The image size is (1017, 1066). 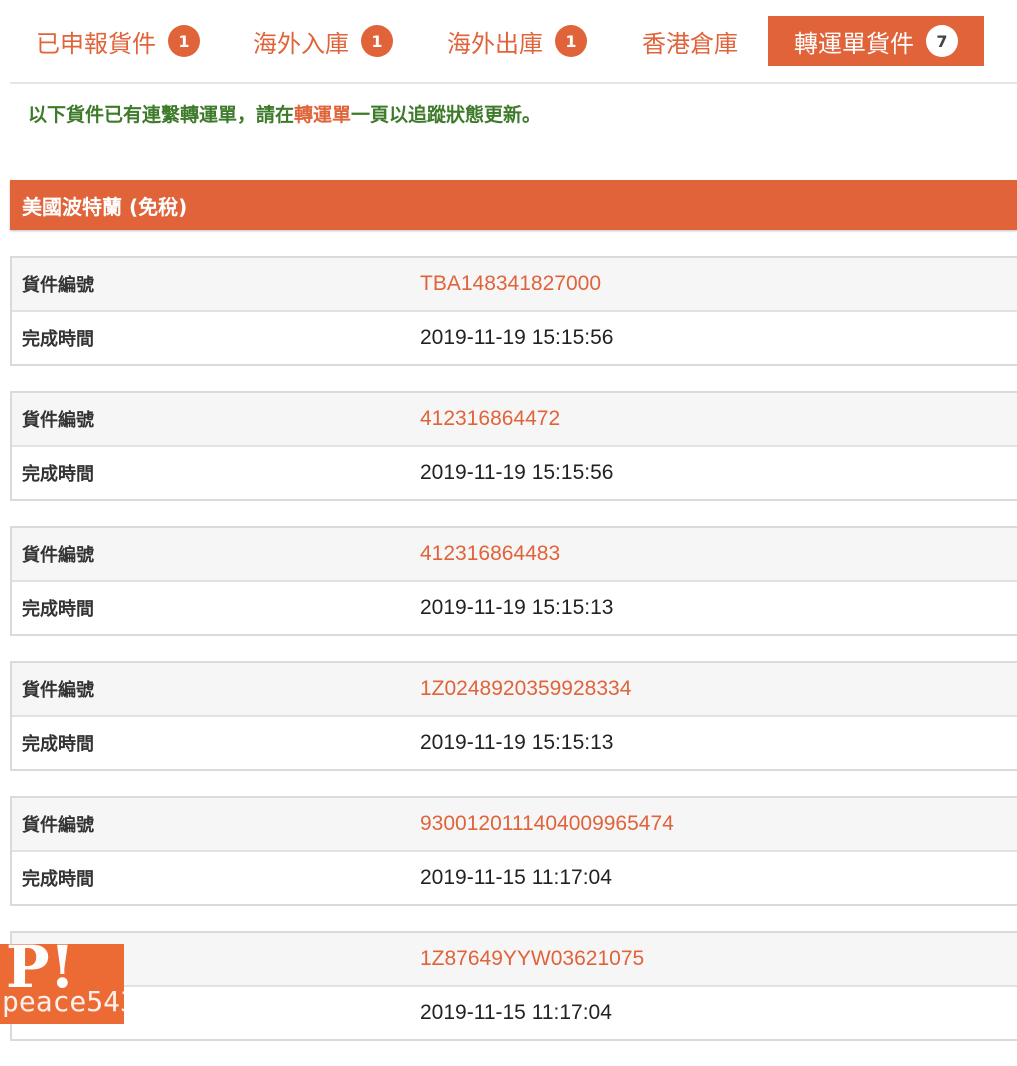 I want to click on tab-label: 已申報貨件, so click(x=96, y=43).